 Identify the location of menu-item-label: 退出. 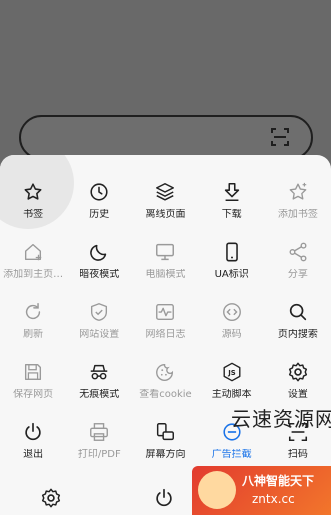
(33, 454).